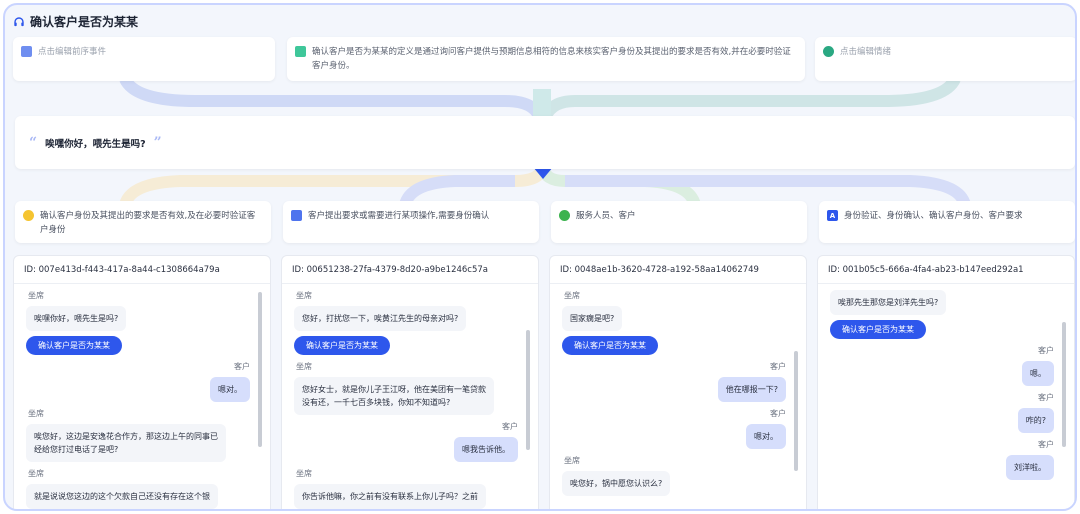 The image size is (1080, 514). I want to click on open-quote-icon: “, so click(33, 142).